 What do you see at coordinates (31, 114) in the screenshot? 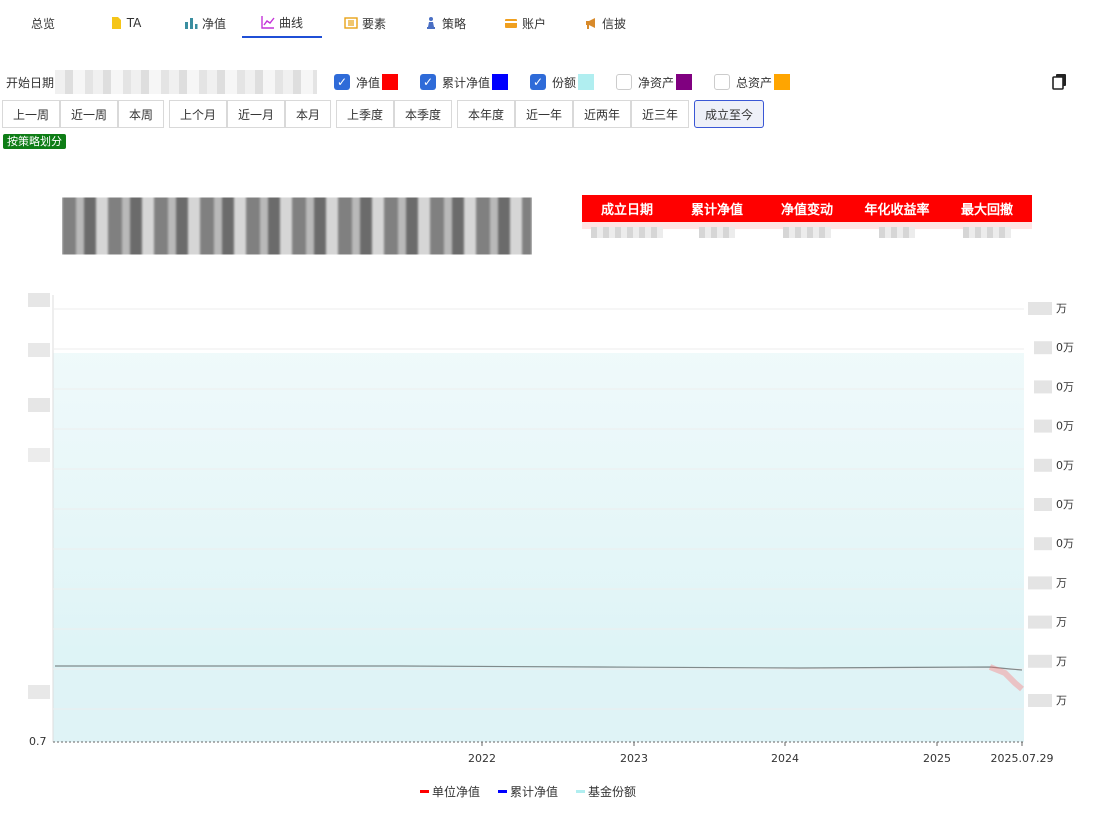
I see `period-last-week: 上一周` at bounding box center [31, 114].